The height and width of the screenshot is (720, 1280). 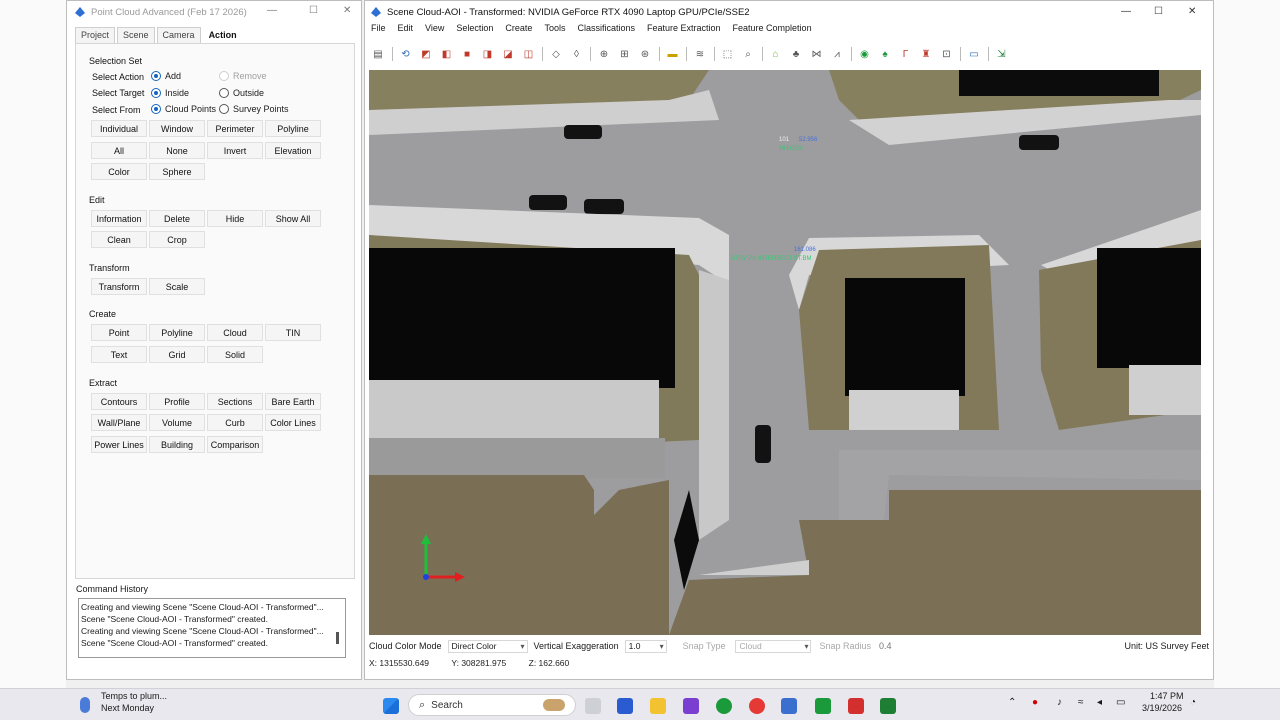 I want to click on export-icon: ⇲, so click(x=1002, y=54).